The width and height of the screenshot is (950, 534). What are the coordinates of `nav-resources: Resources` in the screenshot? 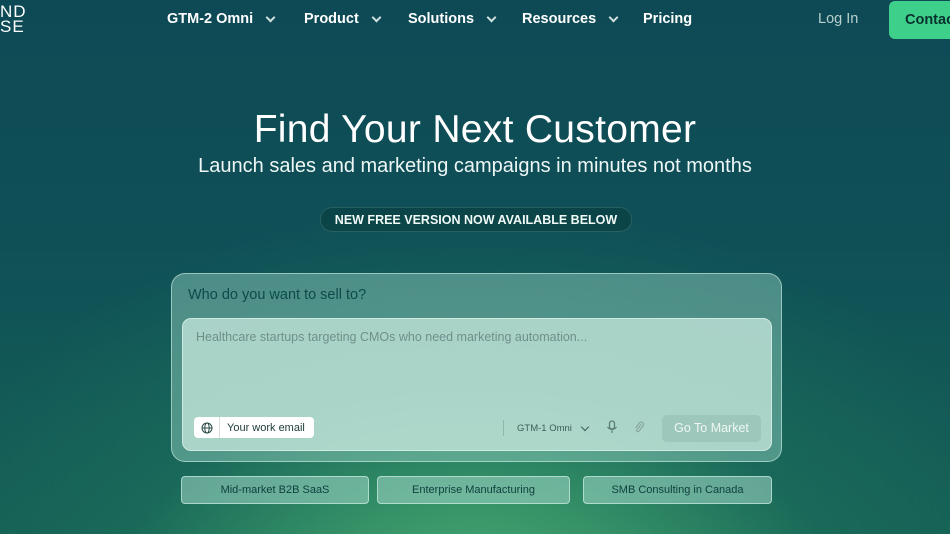 It's located at (570, 19).